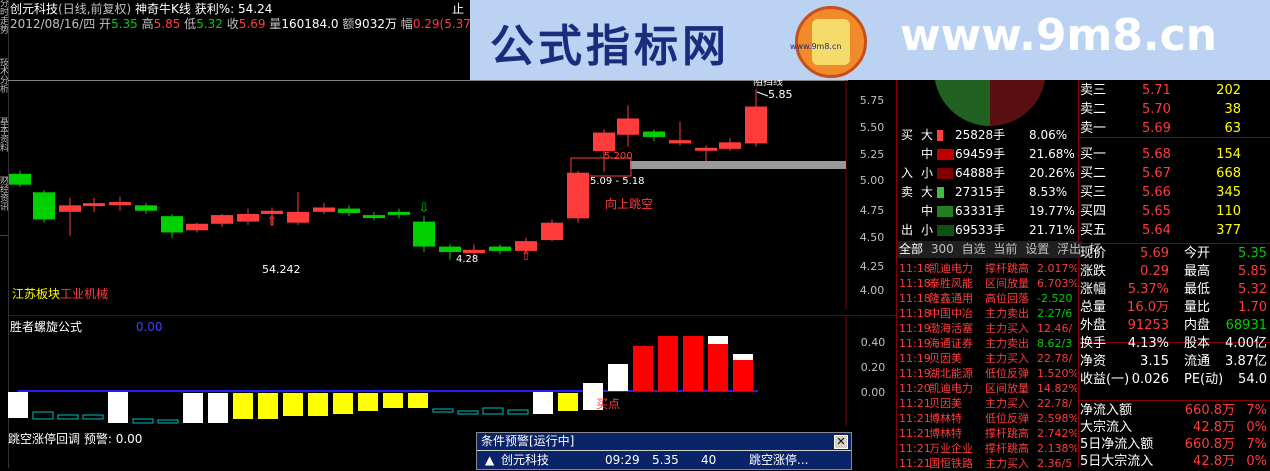 This screenshot has width=1270, height=471. What do you see at coordinates (147, 24) in the screenshot?
I see `high-label: 高` at bounding box center [147, 24].